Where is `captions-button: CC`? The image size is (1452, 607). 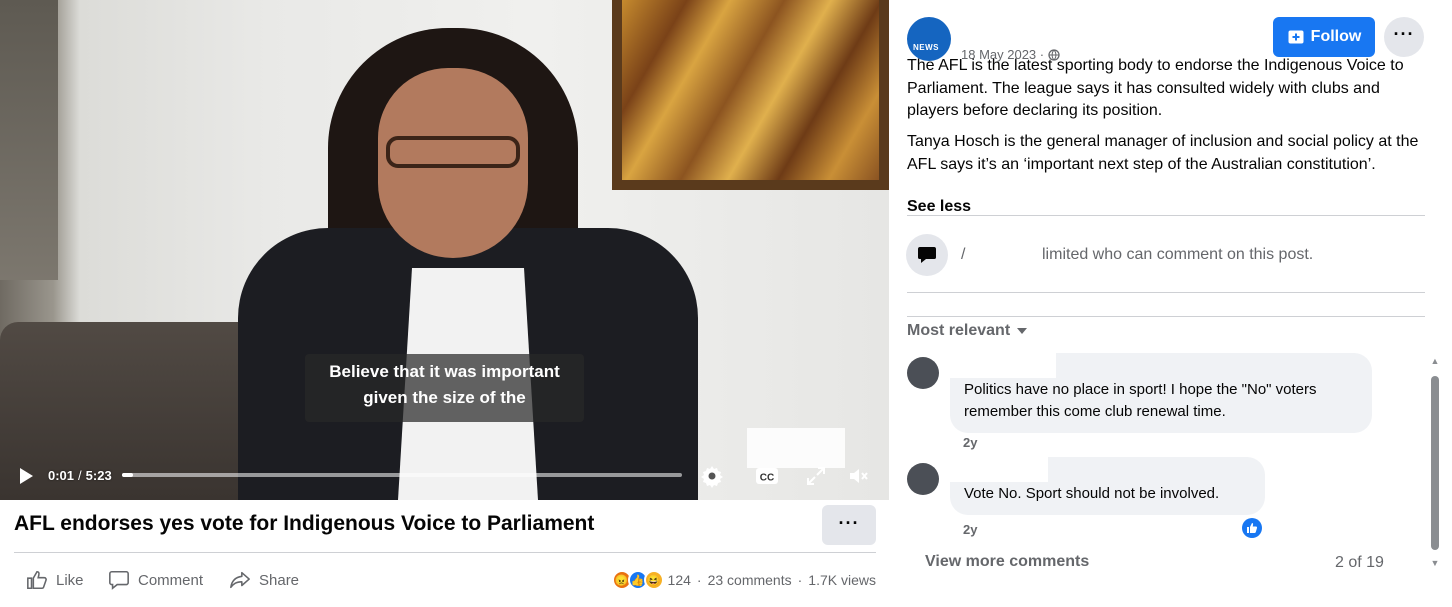 captions-button: CC is located at coordinates (767, 476).